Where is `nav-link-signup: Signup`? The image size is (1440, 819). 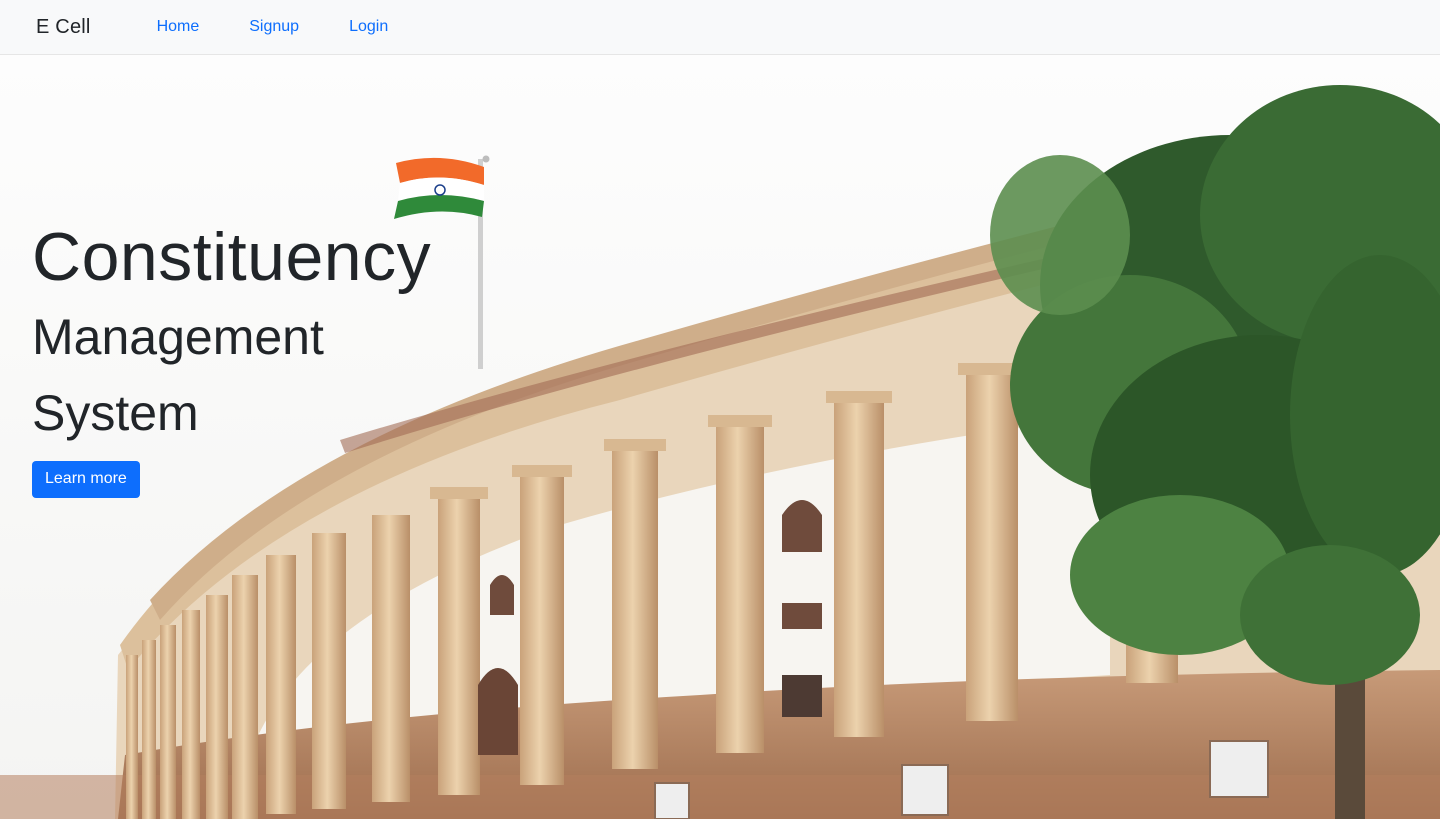
nav-link-signup: Signup is located at coordinates (274, 27).